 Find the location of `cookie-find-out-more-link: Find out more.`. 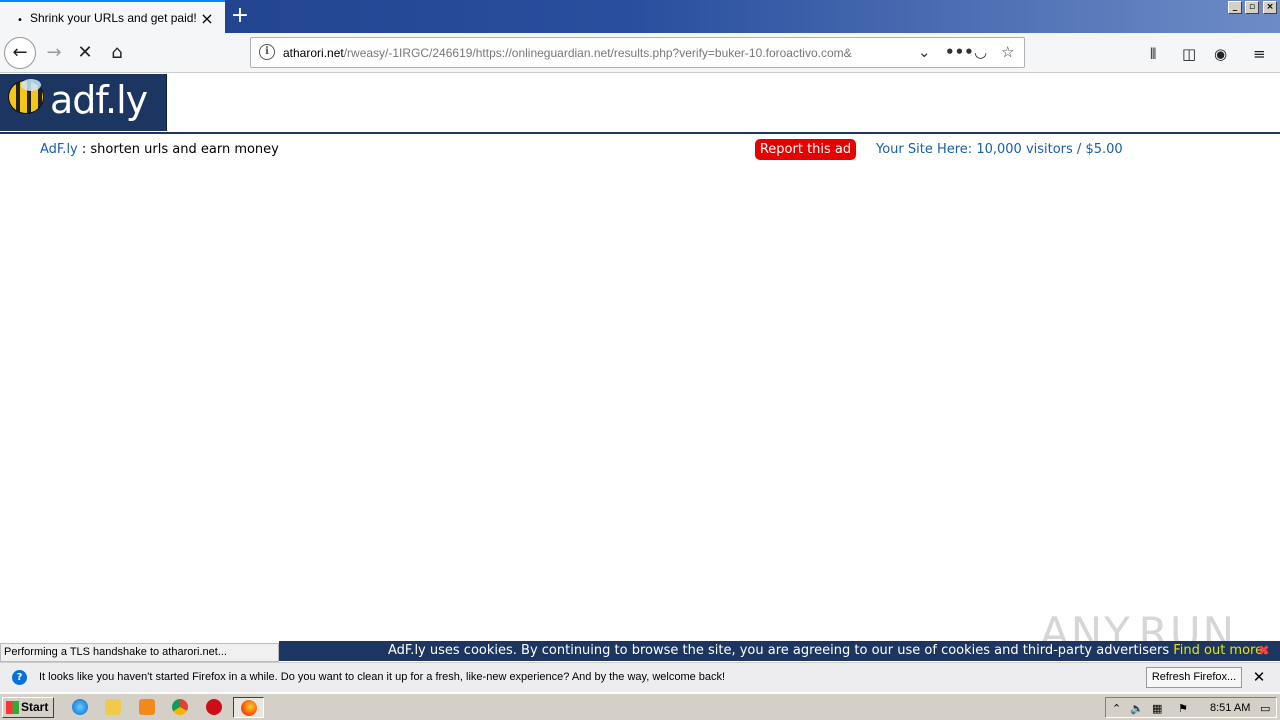

cookie-find-out-more-link: Find out more. is located at coordinates (1220, 650).